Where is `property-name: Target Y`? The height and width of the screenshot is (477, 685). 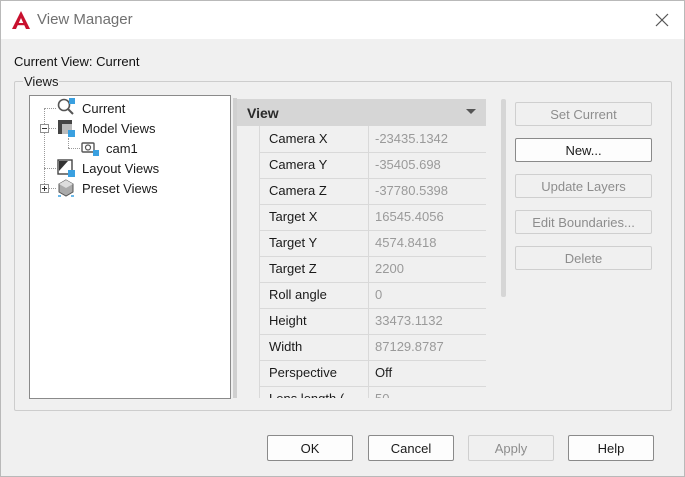
property-name: Target Y is located at coordinates (314, 243).